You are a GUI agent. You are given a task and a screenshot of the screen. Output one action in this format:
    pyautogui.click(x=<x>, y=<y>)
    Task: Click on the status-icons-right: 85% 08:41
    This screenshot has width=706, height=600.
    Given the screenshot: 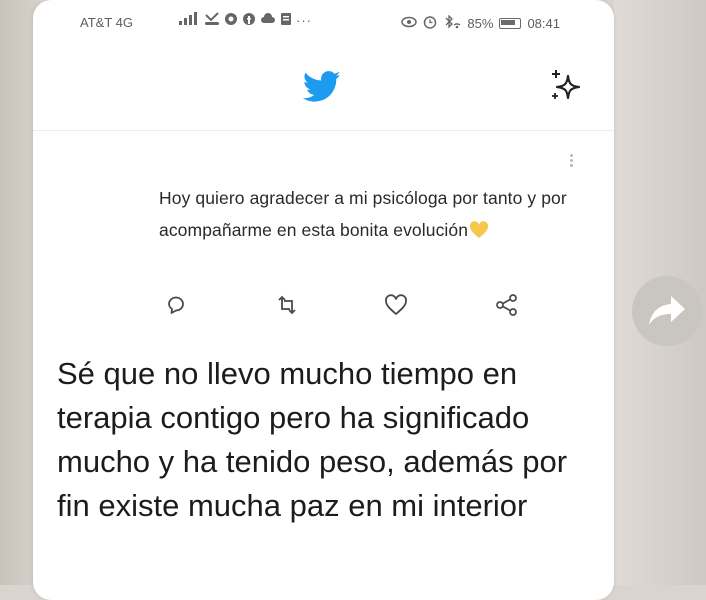 What is the action you would take?
    pyautogui.click(x=480, y=23)
    